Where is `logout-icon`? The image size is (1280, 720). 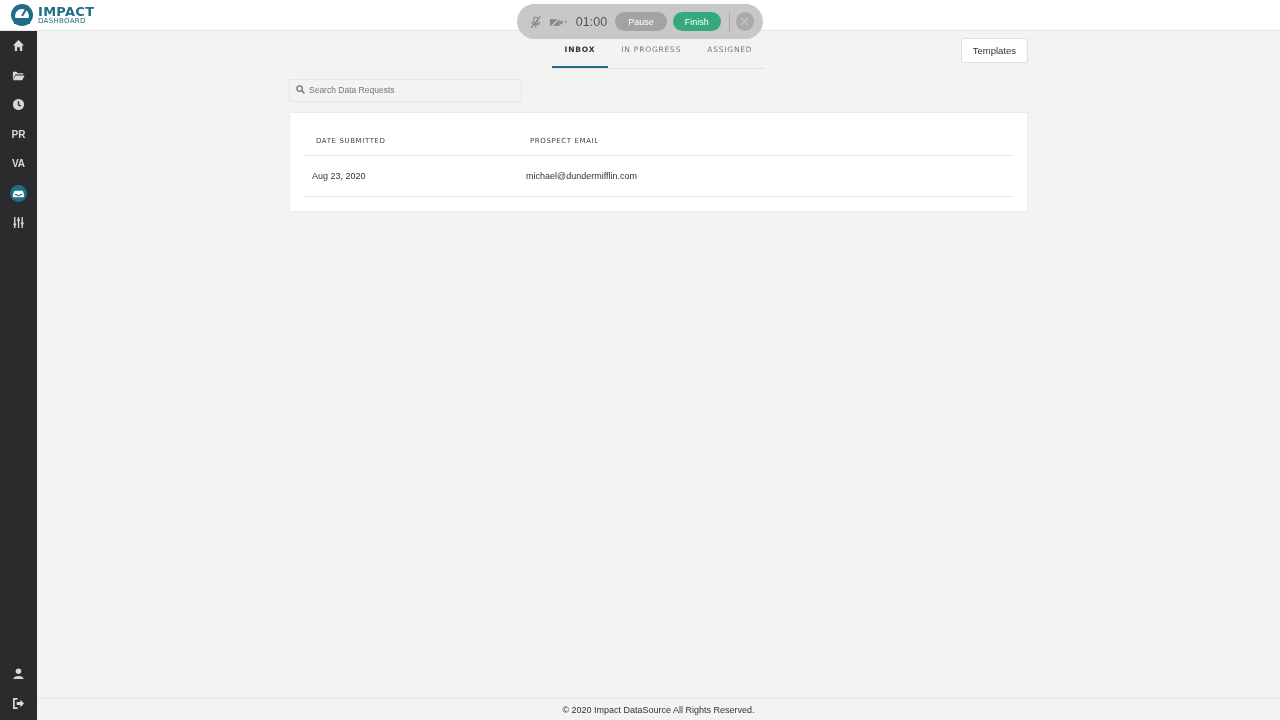
logout-icon is located at coordinates (18, 703).